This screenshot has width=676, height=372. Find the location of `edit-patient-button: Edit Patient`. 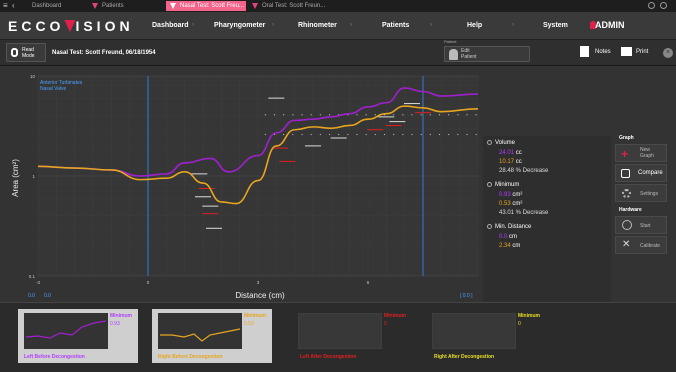

edit-patient-button: Edit Patient is located at coordinates (487, 54).